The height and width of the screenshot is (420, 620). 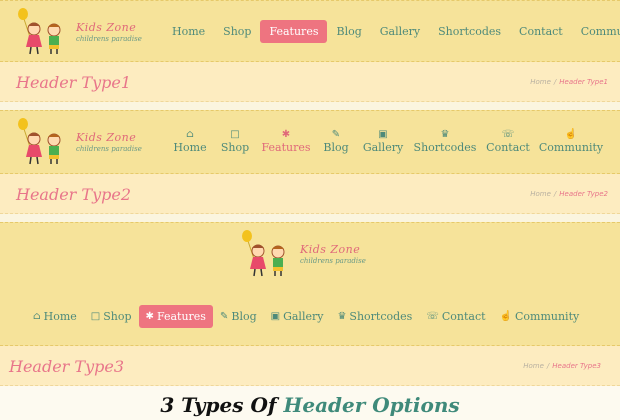 I want to click on page-title: Header Type3, so click(x=67, y=366).